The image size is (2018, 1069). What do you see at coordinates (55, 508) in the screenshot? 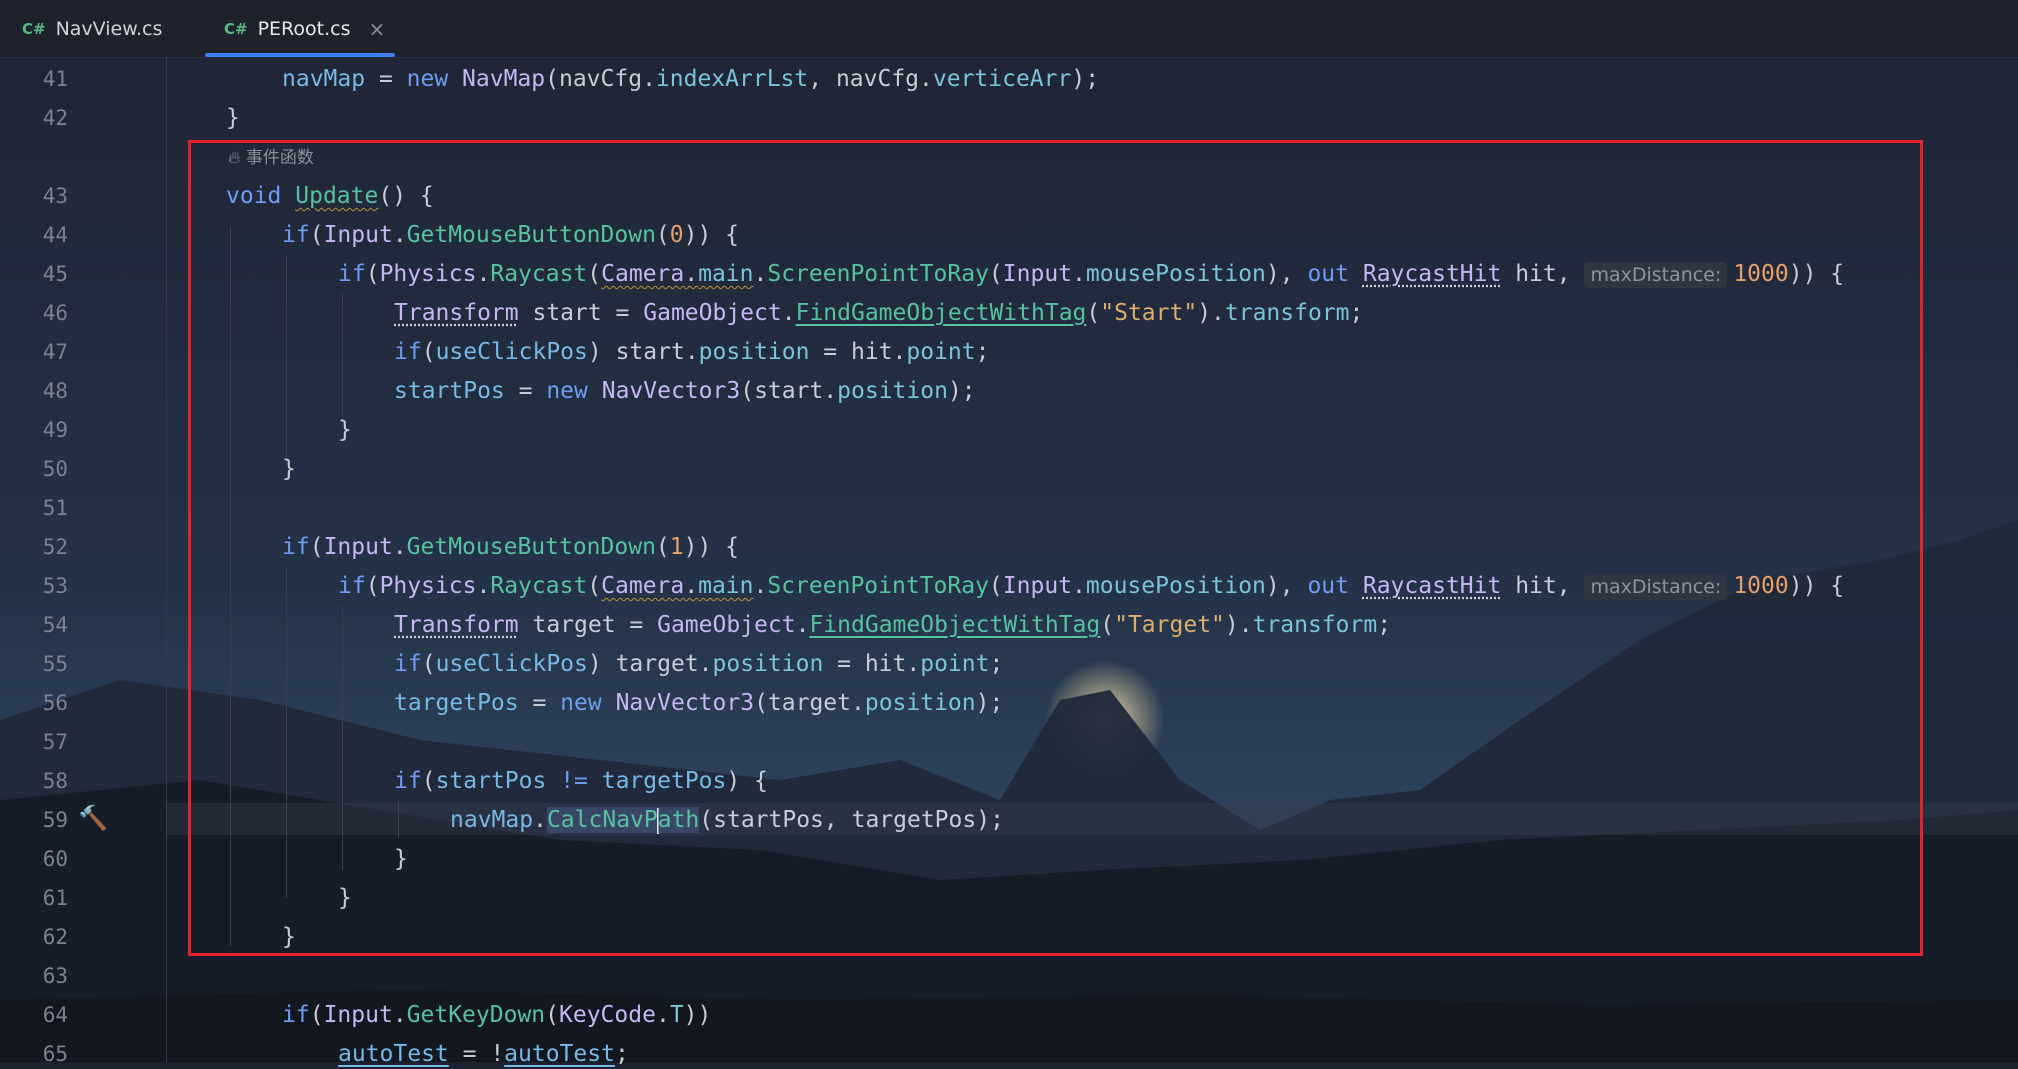
I see `line-number: 51` at bounding box center [55, 508].